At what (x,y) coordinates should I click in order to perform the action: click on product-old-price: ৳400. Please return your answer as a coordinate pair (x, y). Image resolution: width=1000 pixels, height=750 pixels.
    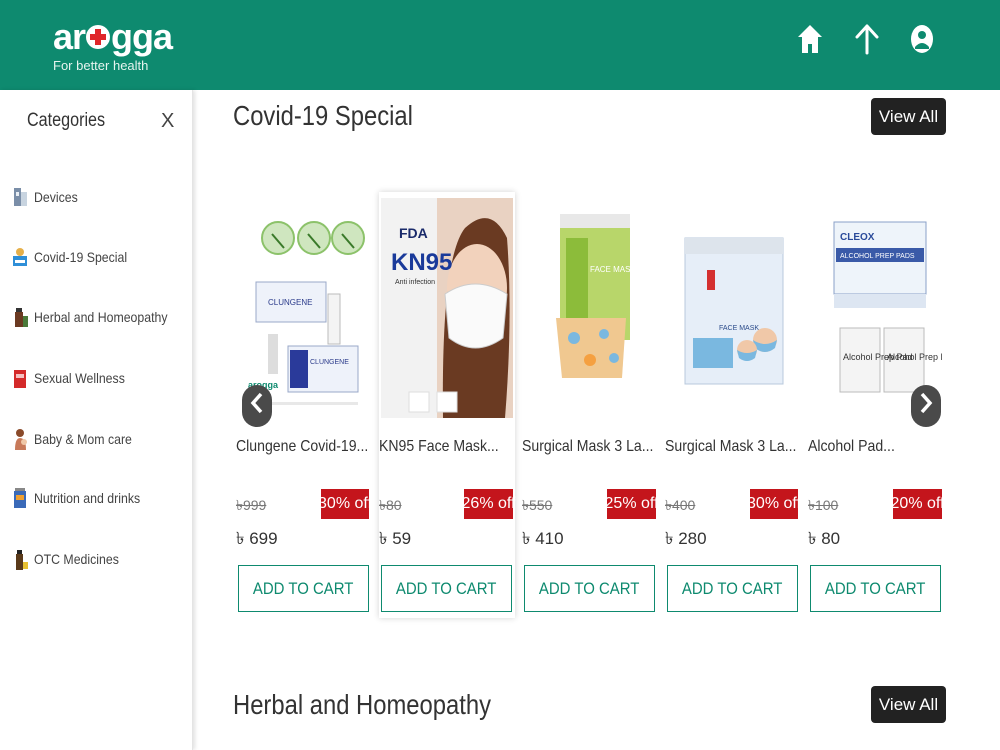
    Looking at the image, I should click on (680, 505).